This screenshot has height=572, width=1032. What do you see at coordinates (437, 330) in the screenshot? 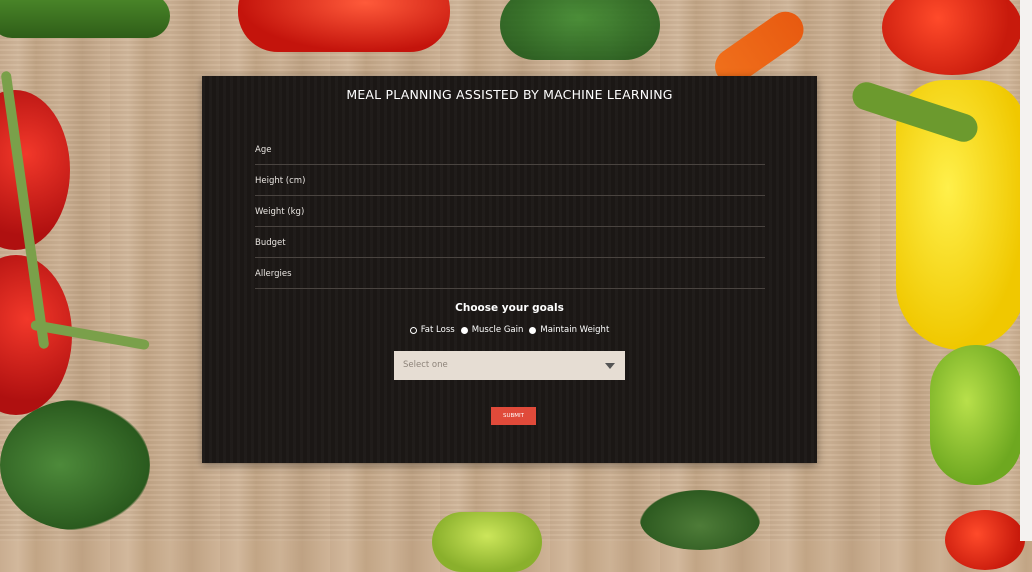
I see `radio-fat-loss-label: Fat Loss` at bounding box center [437, 330].